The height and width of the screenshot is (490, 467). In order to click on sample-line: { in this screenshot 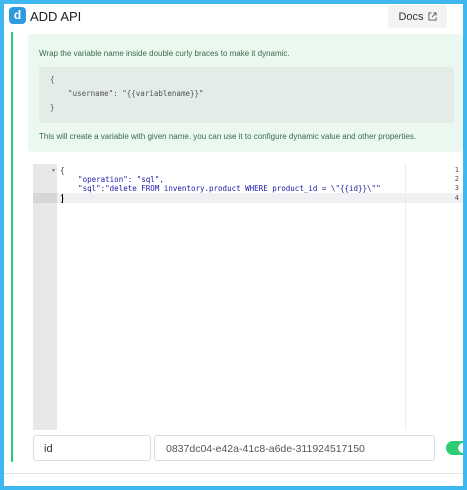, I will do `click(52, 79)`.